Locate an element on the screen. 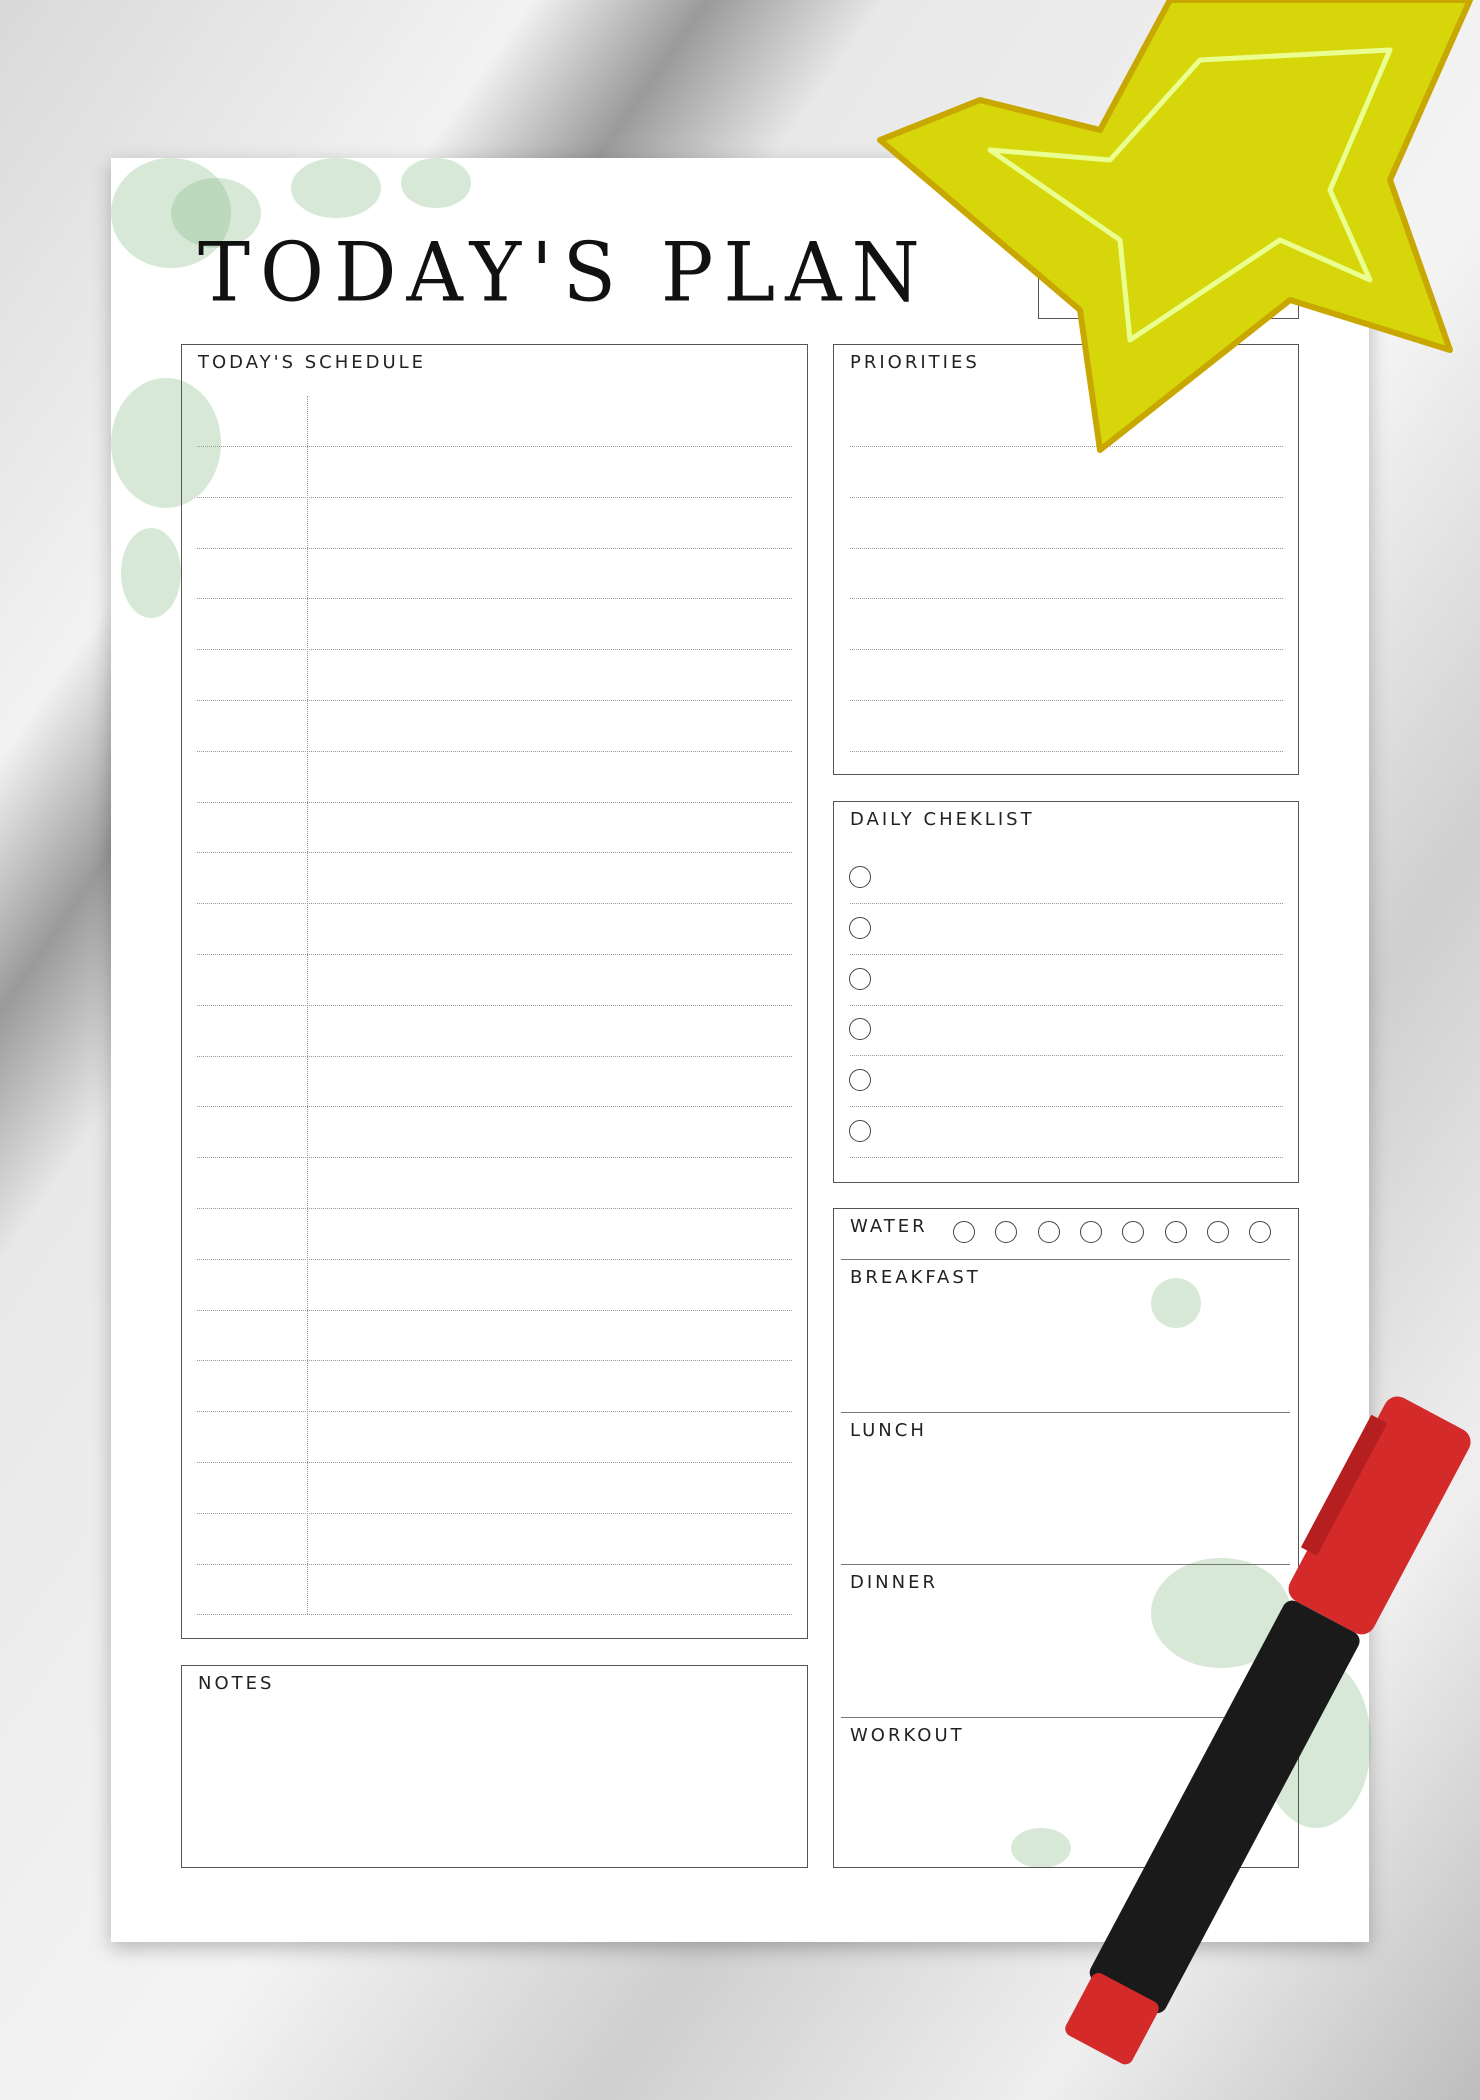 The image size is (1480, 2100). star-tray-icon is located at coordinates (1175, 226).